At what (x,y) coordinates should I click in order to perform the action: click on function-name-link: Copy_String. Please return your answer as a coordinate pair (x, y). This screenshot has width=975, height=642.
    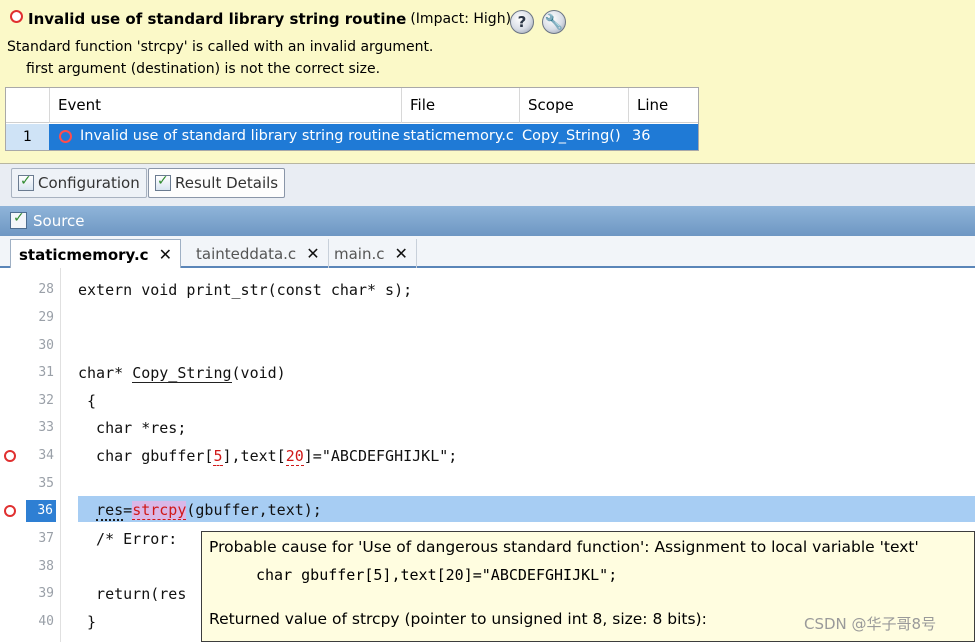
    Looking at the image, I should click on (182, 373).